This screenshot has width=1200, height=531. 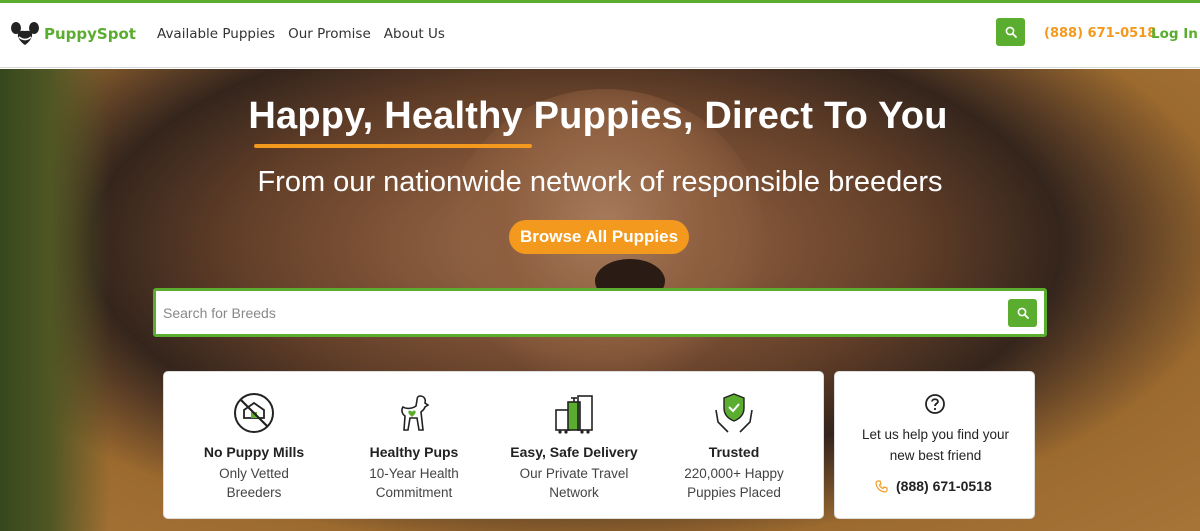 I want to click on feature-desc-line: Only Vetted, so click(x=254, y=473).